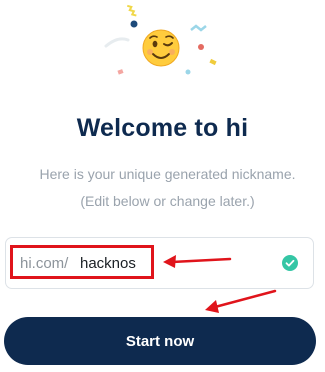 The image size is (325, 372). I want to click on winking-face-emoji-icon, so click(161, 48).